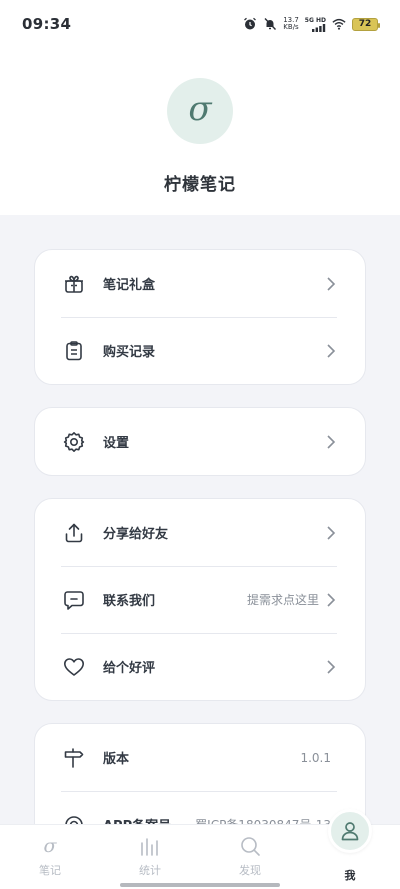  Describe the element at coordinates (200, 283) in the screenshot. I see `menu-item-note-gift-box: 笔记礼盒` at that location.